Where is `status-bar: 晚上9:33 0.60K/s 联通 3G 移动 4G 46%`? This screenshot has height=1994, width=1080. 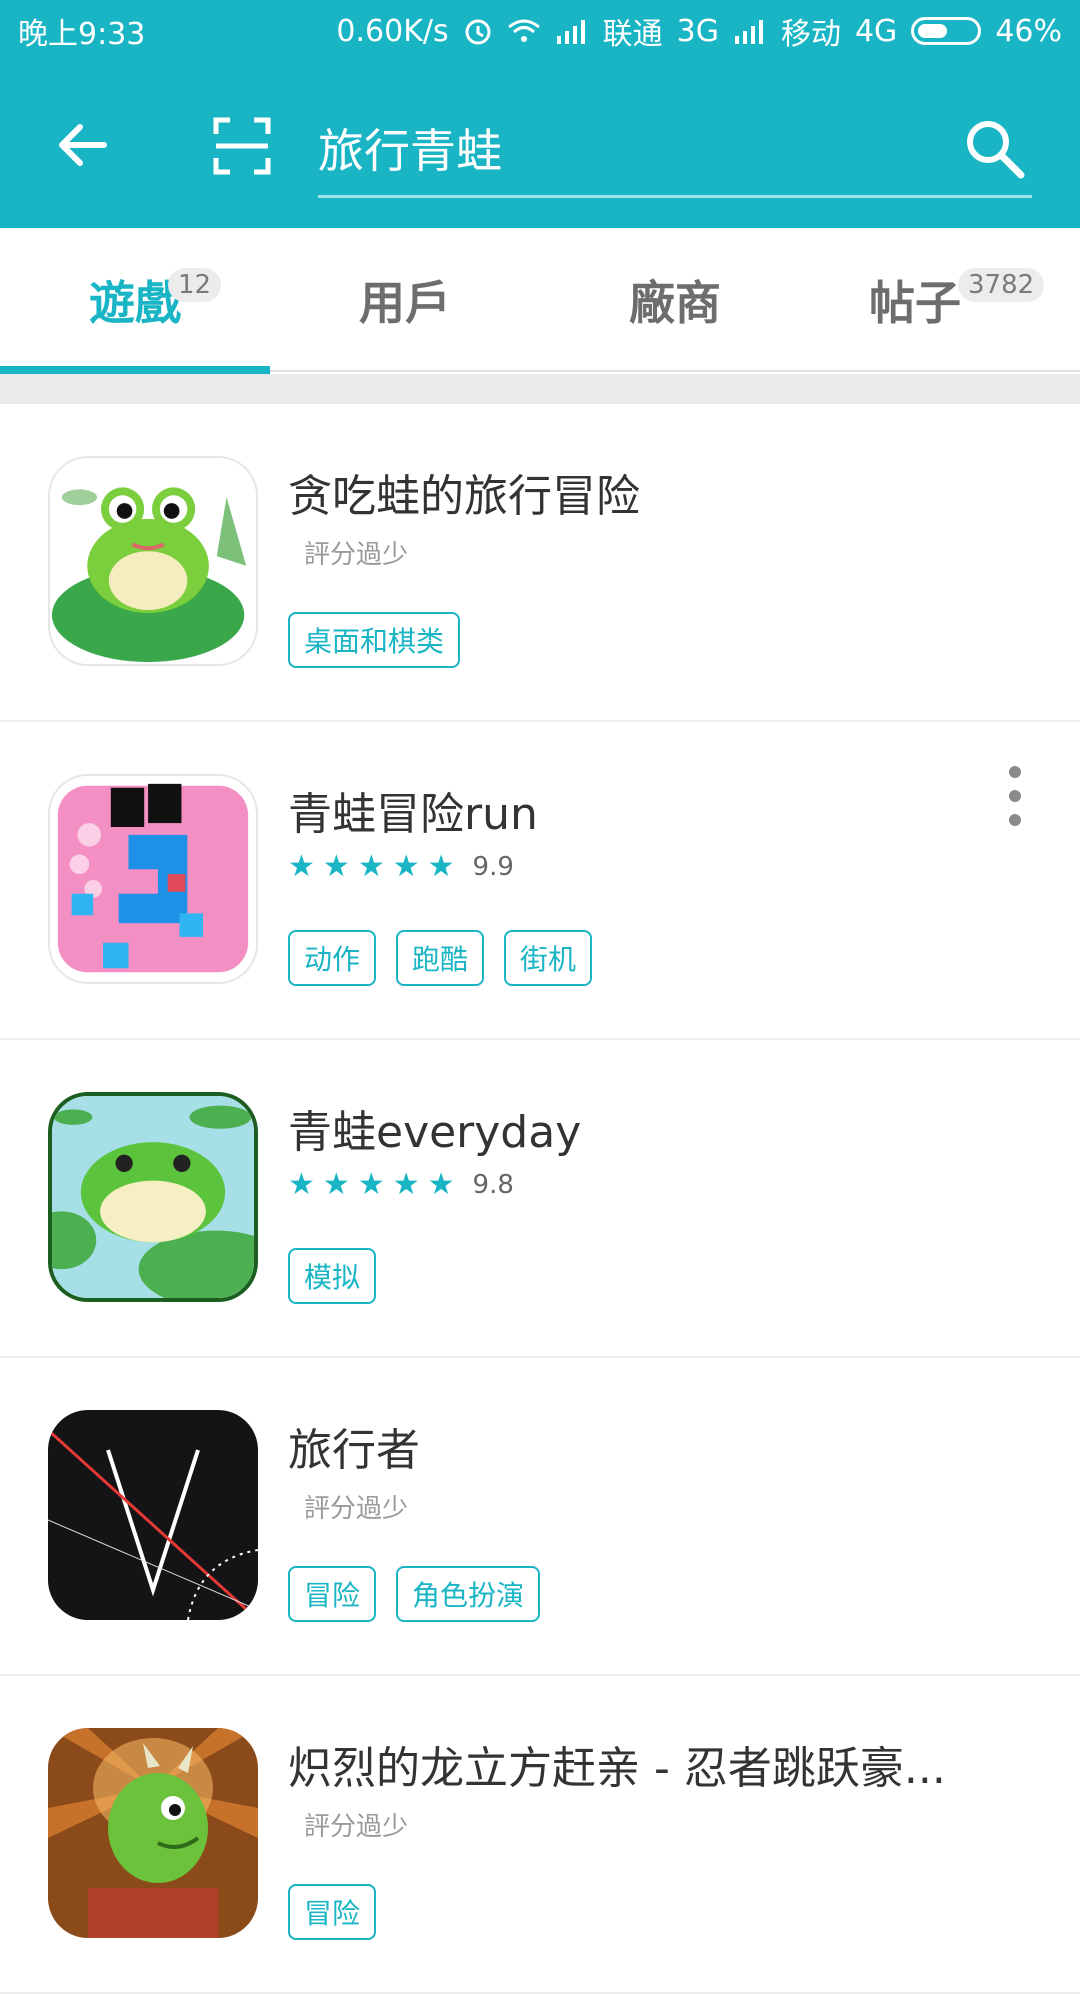
status-bar: 晚上9:33 0.60K/s 联通 3G 移动 4G 46% is located at coordinates (540, 31).